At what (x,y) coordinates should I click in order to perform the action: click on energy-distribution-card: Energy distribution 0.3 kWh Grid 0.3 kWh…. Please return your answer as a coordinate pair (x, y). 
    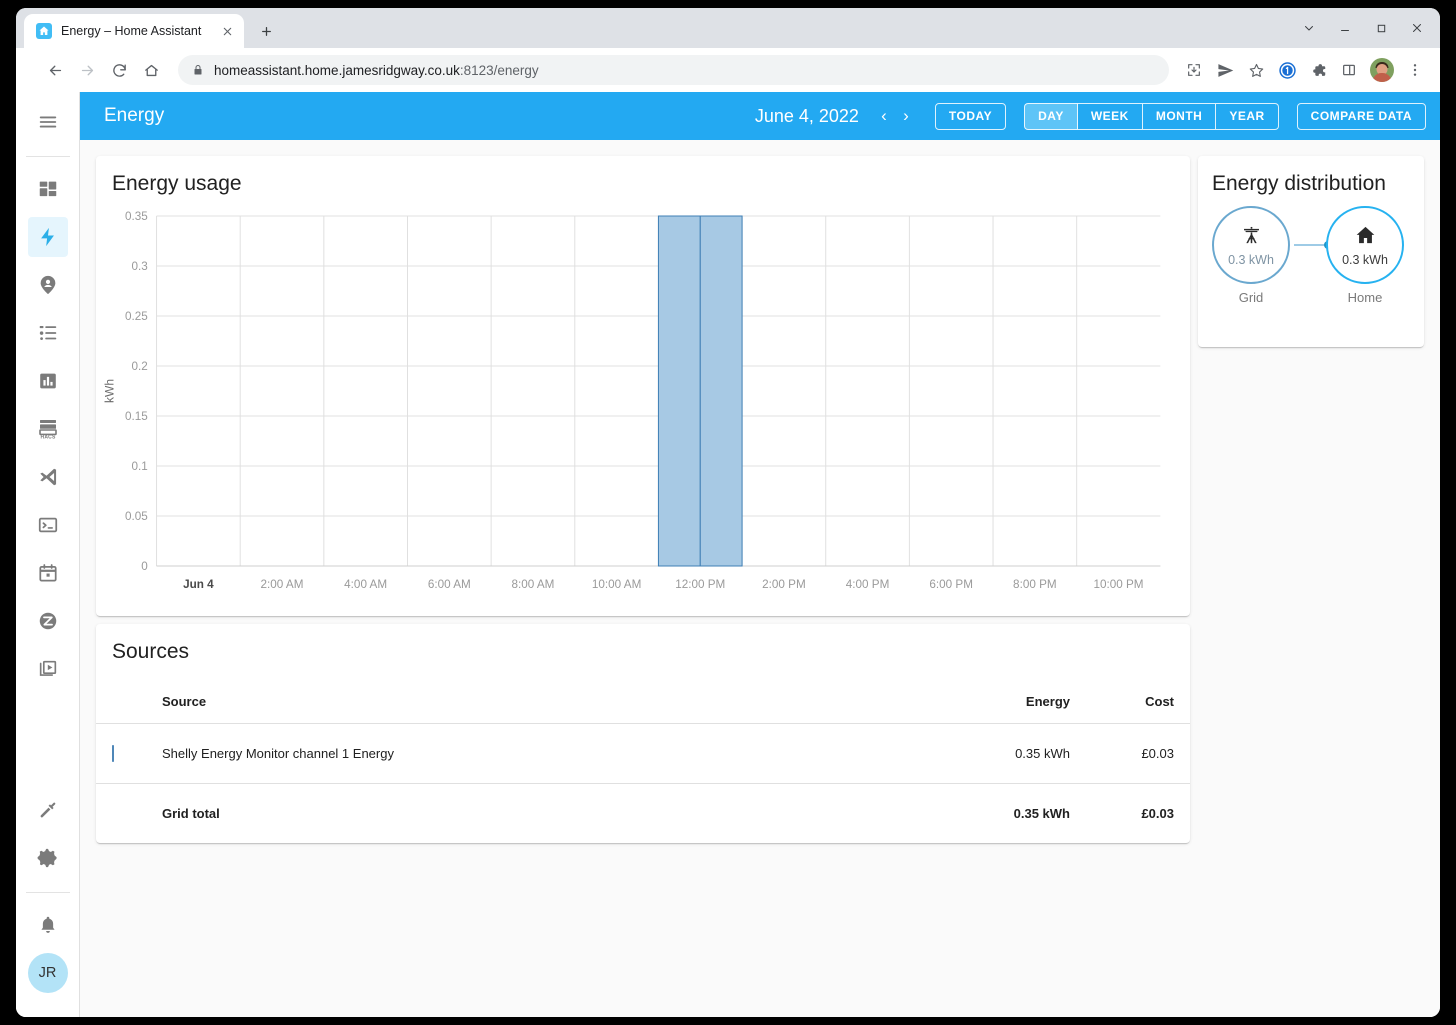
    Looking at the image, I should click on (1311, 251).